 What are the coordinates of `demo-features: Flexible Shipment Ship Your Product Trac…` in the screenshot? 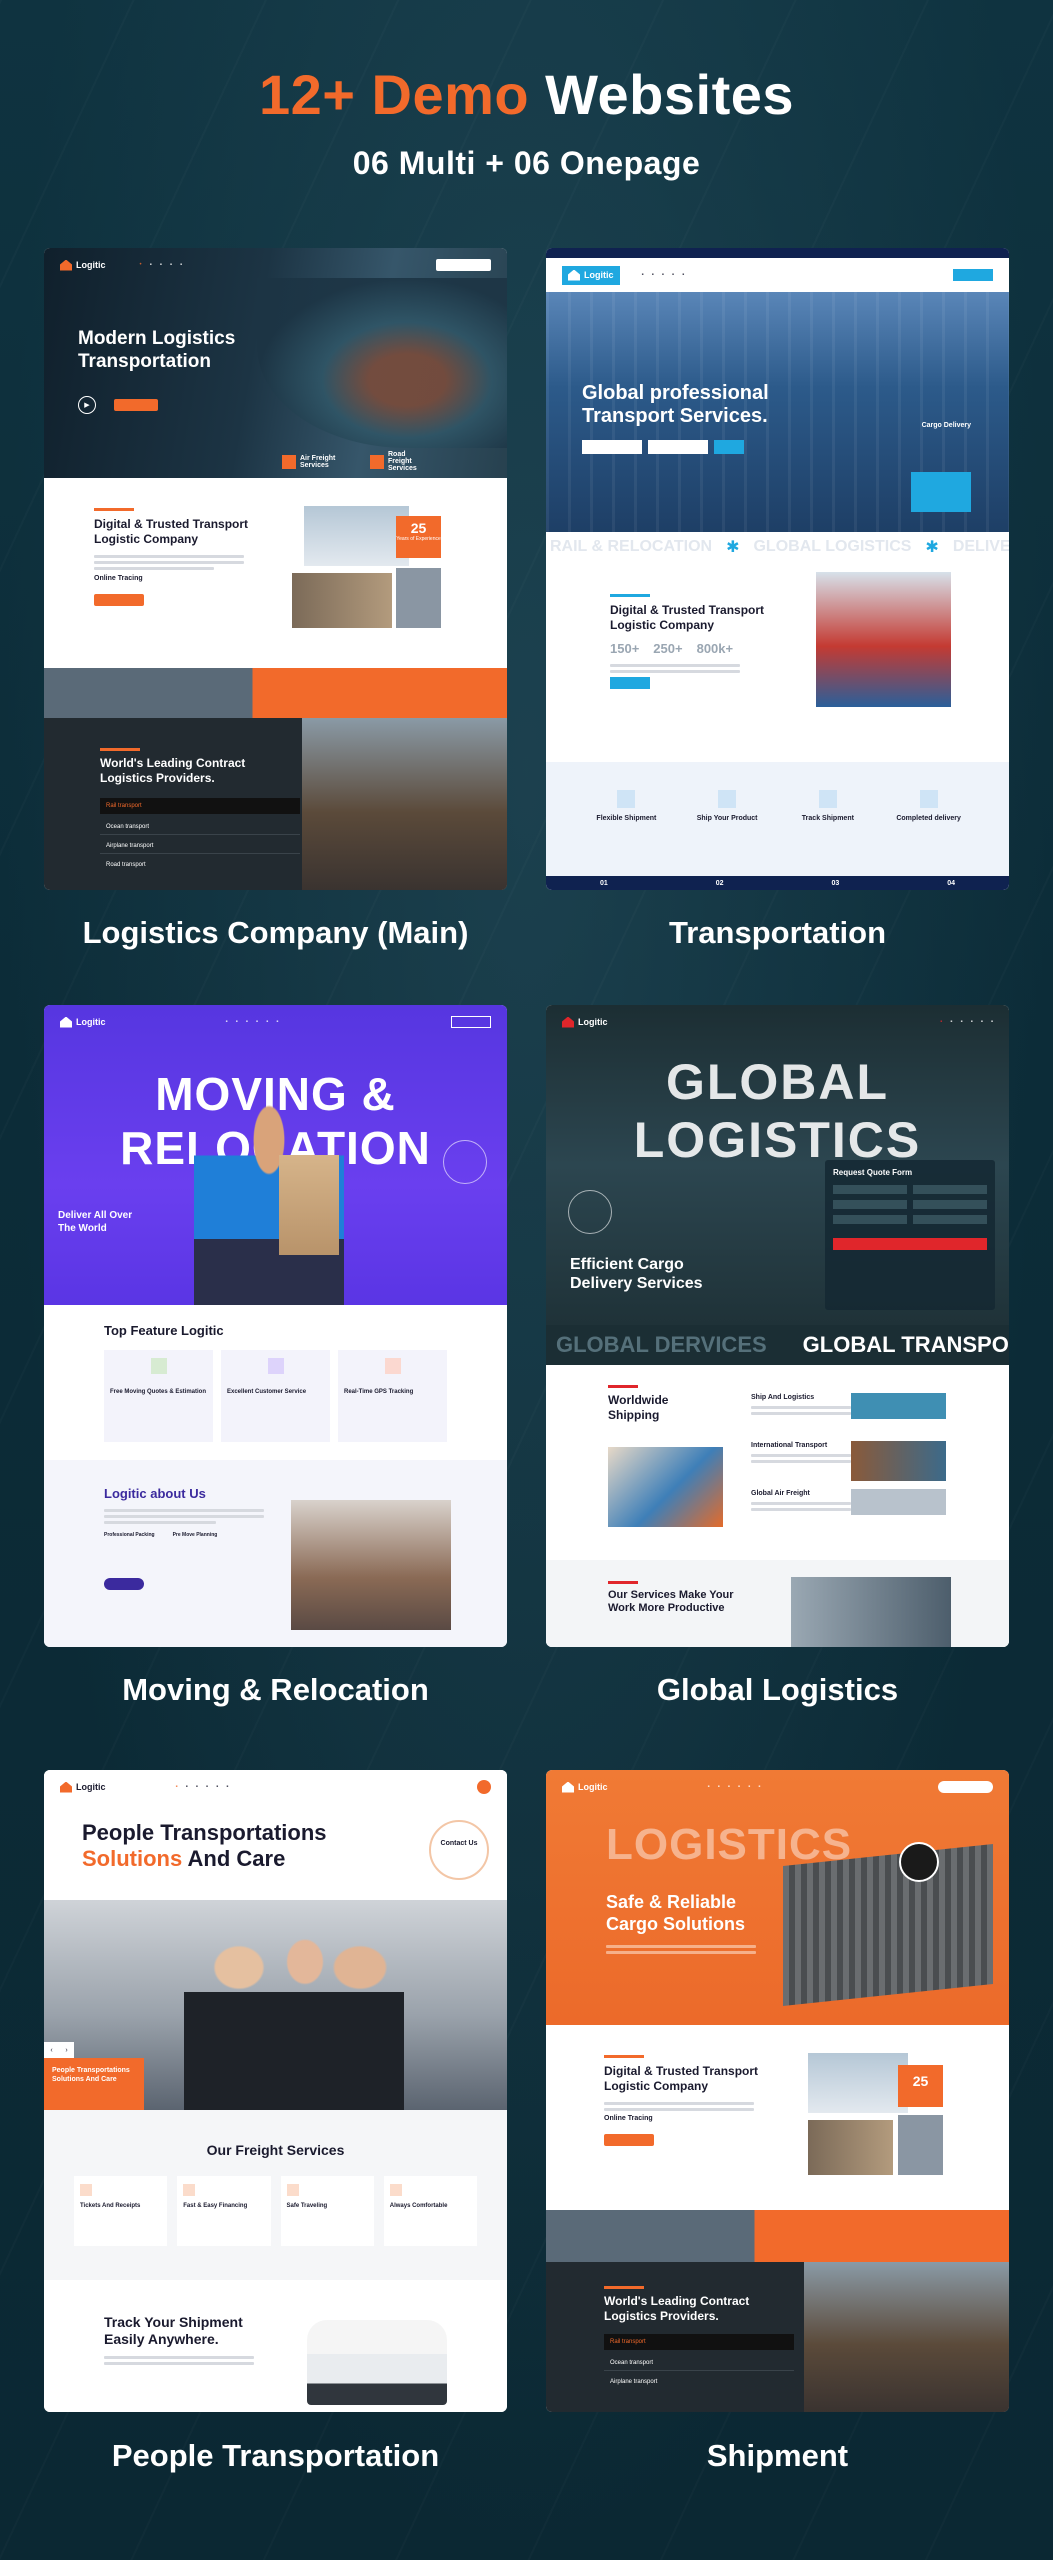 It's located at (777, 826).